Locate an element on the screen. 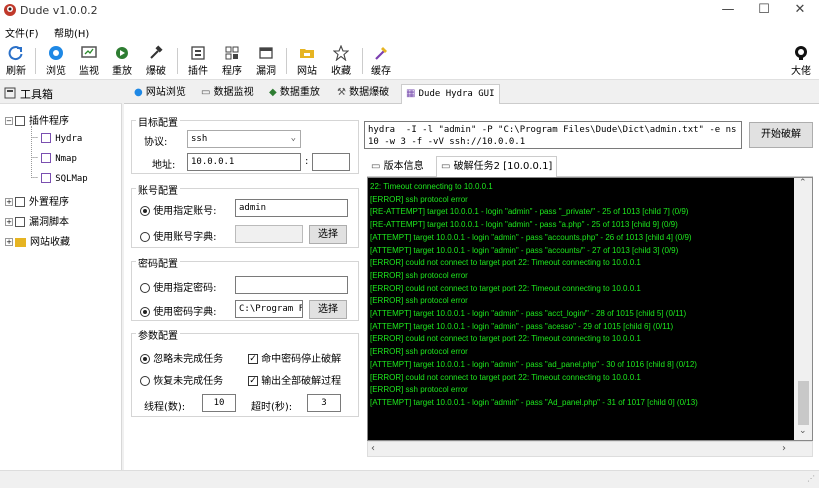 Image resolution: width=819 pixels, height=488 pixels. minimize-button: — is located at coordinates (728, 11).